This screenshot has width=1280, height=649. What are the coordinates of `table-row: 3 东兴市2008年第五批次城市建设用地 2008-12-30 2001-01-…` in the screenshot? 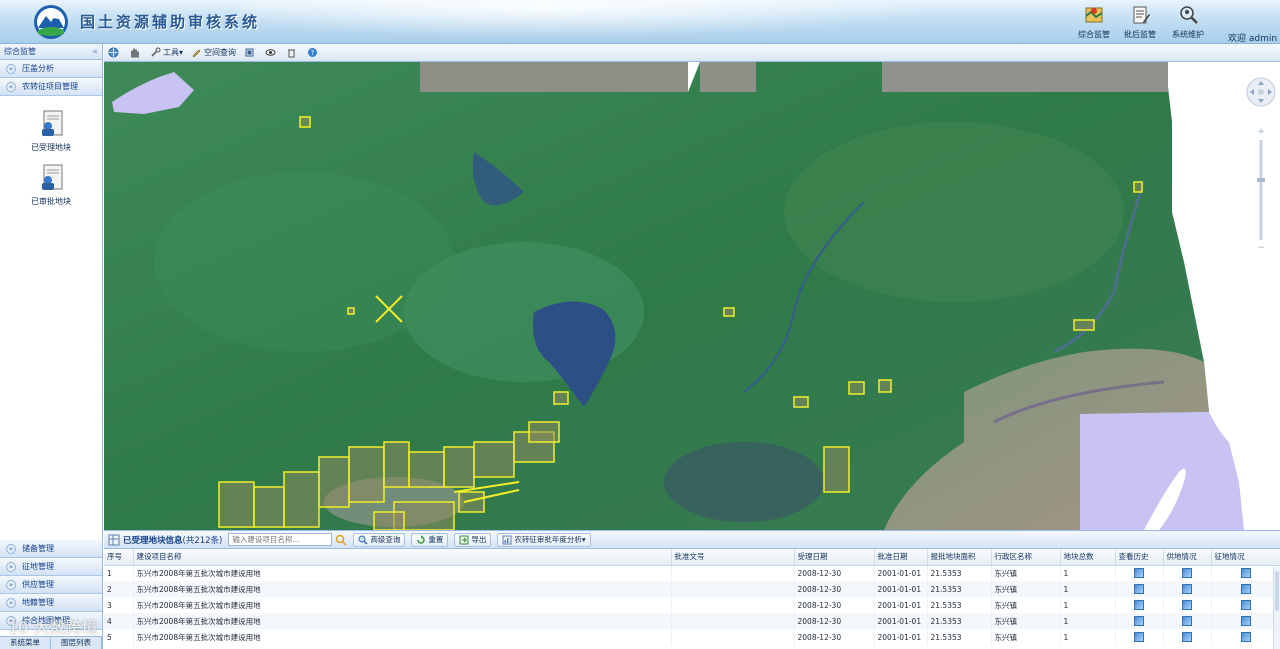 It's located at (692, 605).